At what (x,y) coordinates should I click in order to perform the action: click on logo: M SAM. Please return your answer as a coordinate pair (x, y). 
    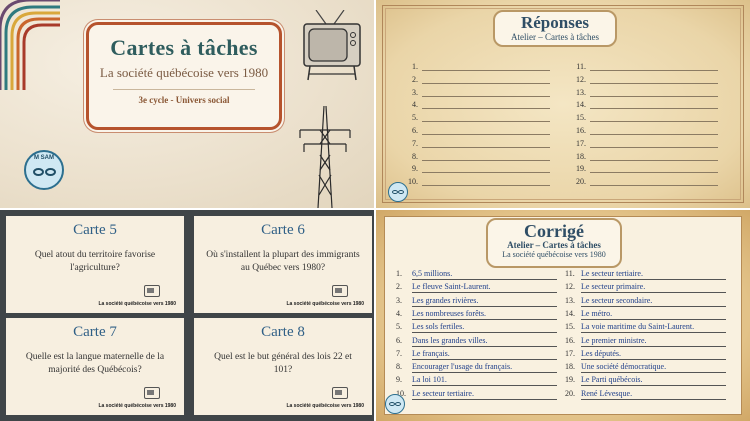
    Looking at the image, I should click on (44, 170).